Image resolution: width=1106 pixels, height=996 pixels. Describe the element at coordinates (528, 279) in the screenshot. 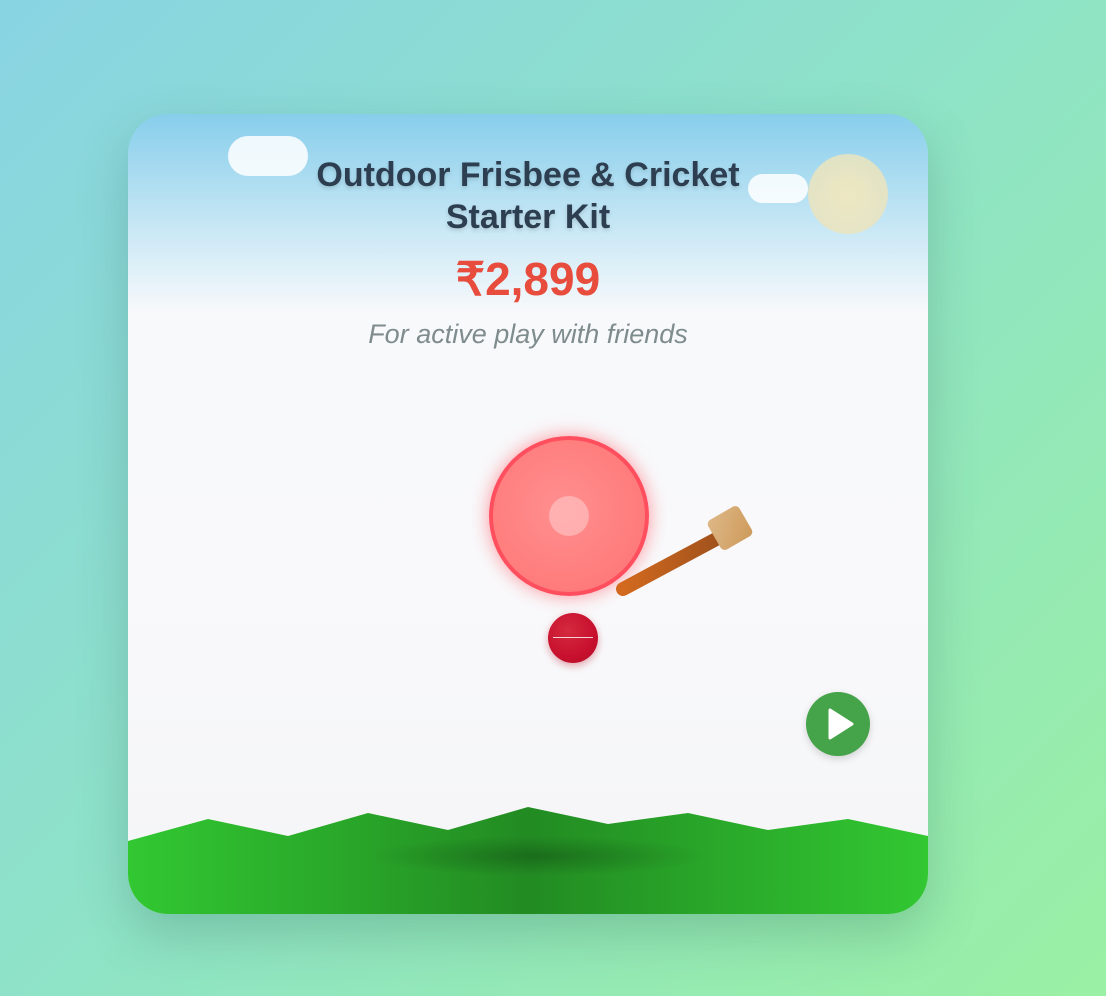

I see `product-price: ₹2,899` at that location.